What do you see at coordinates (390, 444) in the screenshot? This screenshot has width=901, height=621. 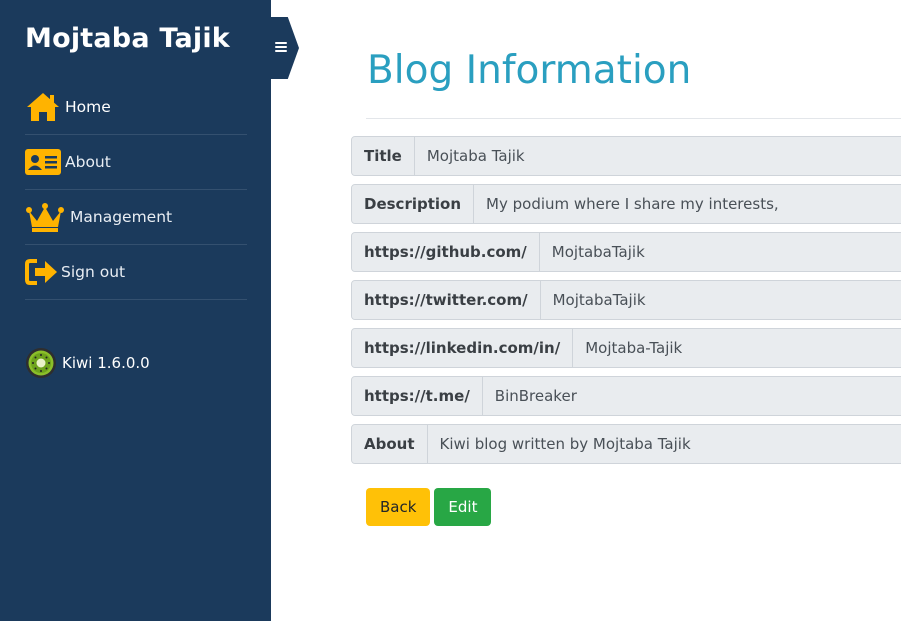 I see `field-label: About` at bounding box center [390, 444].